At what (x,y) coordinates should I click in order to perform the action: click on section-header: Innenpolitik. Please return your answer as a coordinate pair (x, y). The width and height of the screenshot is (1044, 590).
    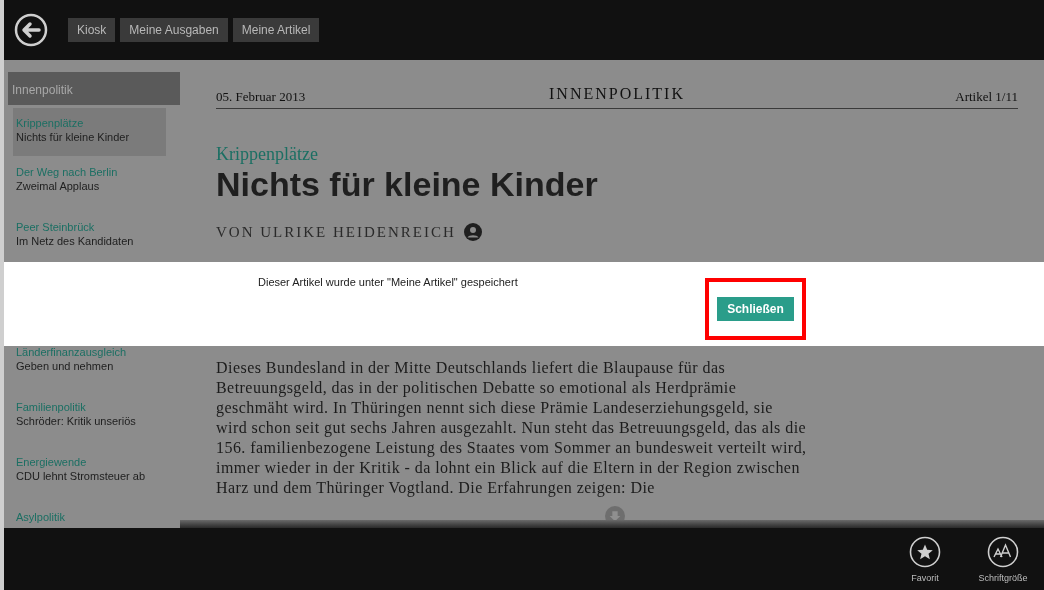
    Looking at the image, I should click on (94, 88).